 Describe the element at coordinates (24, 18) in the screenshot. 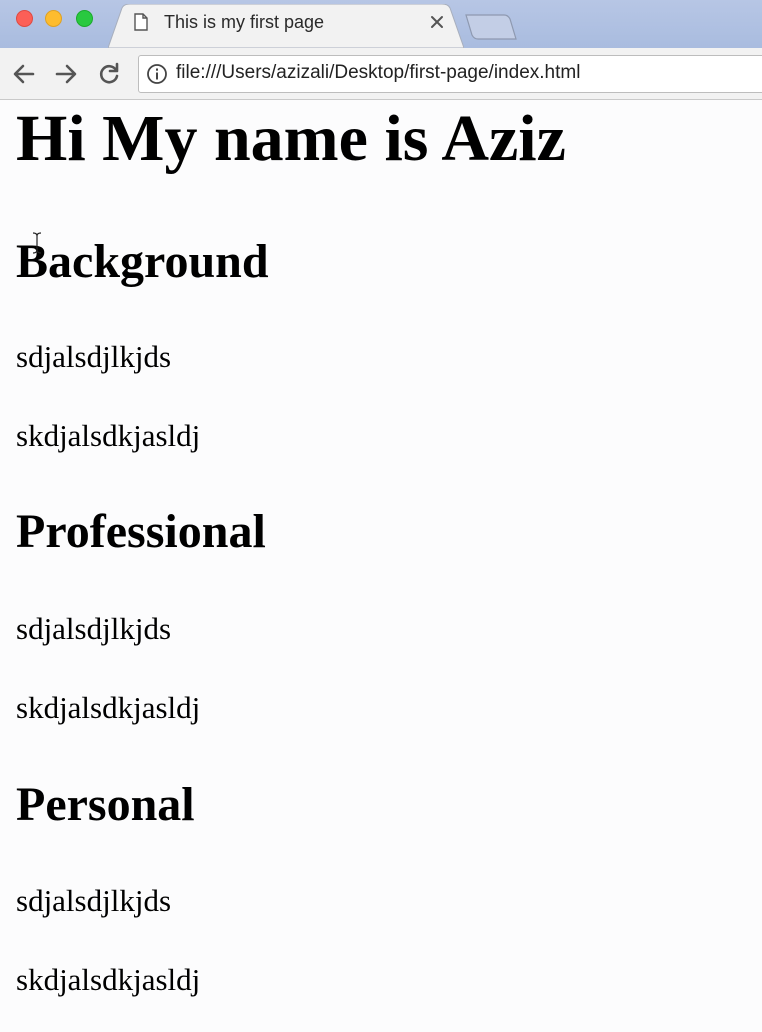

I see `close-window-button` at that location.